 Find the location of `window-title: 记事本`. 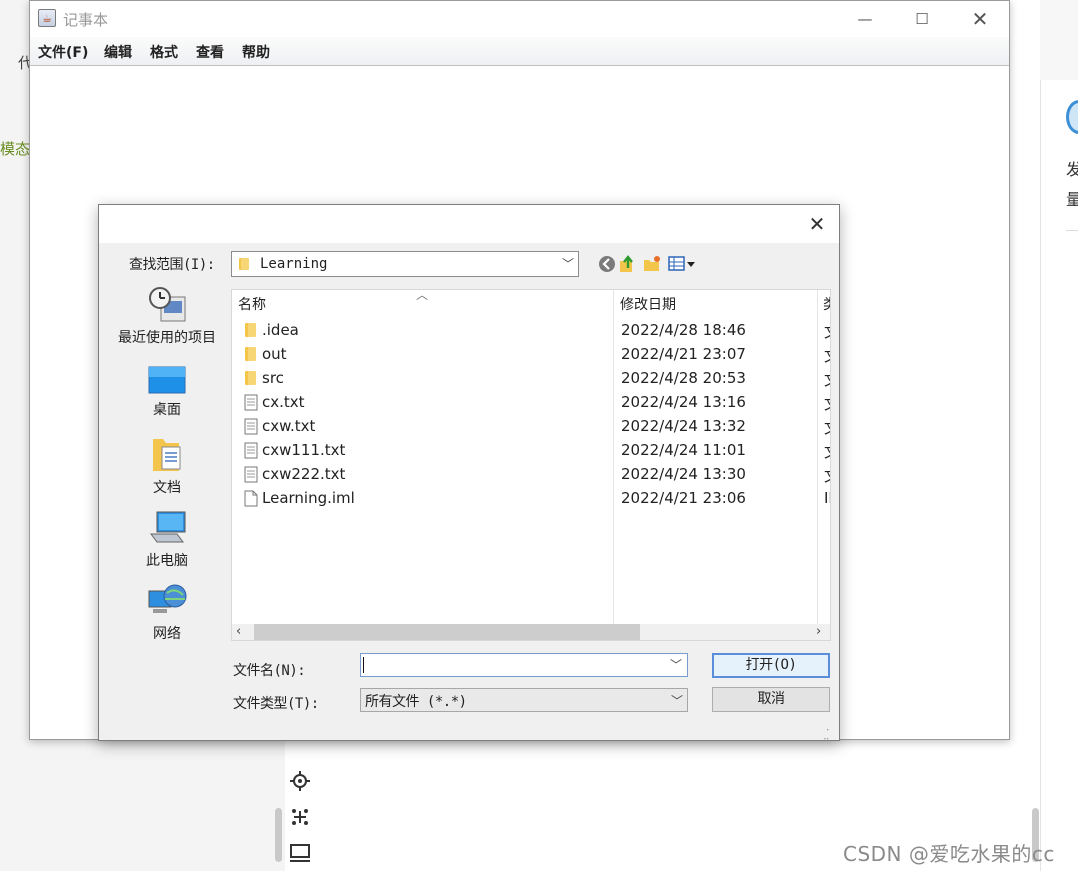

window-title: 记事本 is located at coordinates (86, 20).